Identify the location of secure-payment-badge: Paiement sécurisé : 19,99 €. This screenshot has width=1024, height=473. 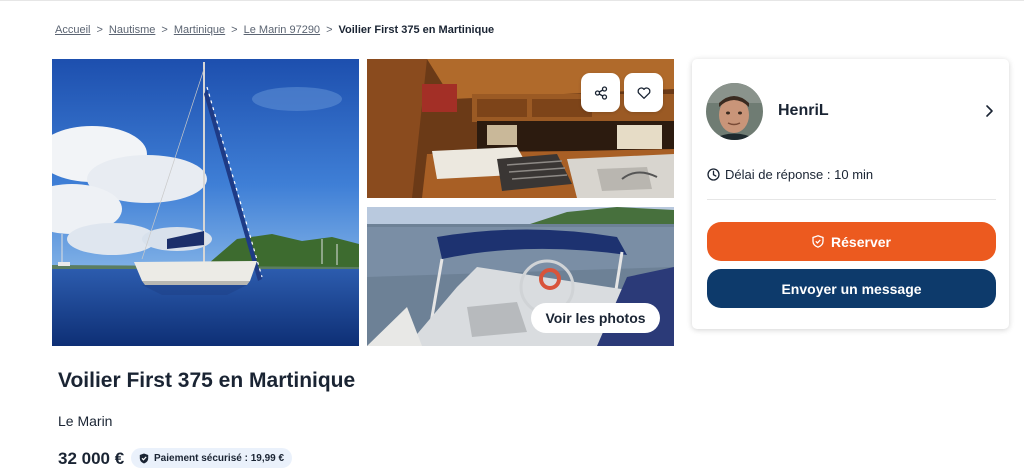
(212, 458).